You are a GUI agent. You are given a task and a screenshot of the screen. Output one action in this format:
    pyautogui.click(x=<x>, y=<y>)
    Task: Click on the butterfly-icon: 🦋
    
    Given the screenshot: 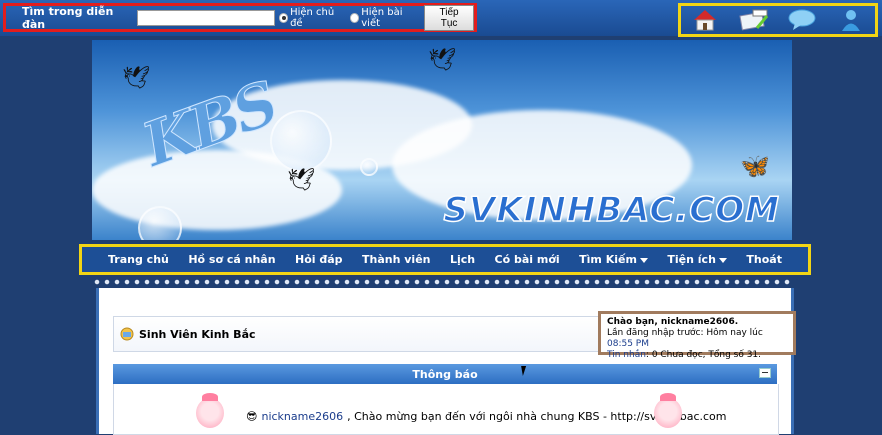 What is the action you would take?
    pyautogui.click(x=755, y=166)
    